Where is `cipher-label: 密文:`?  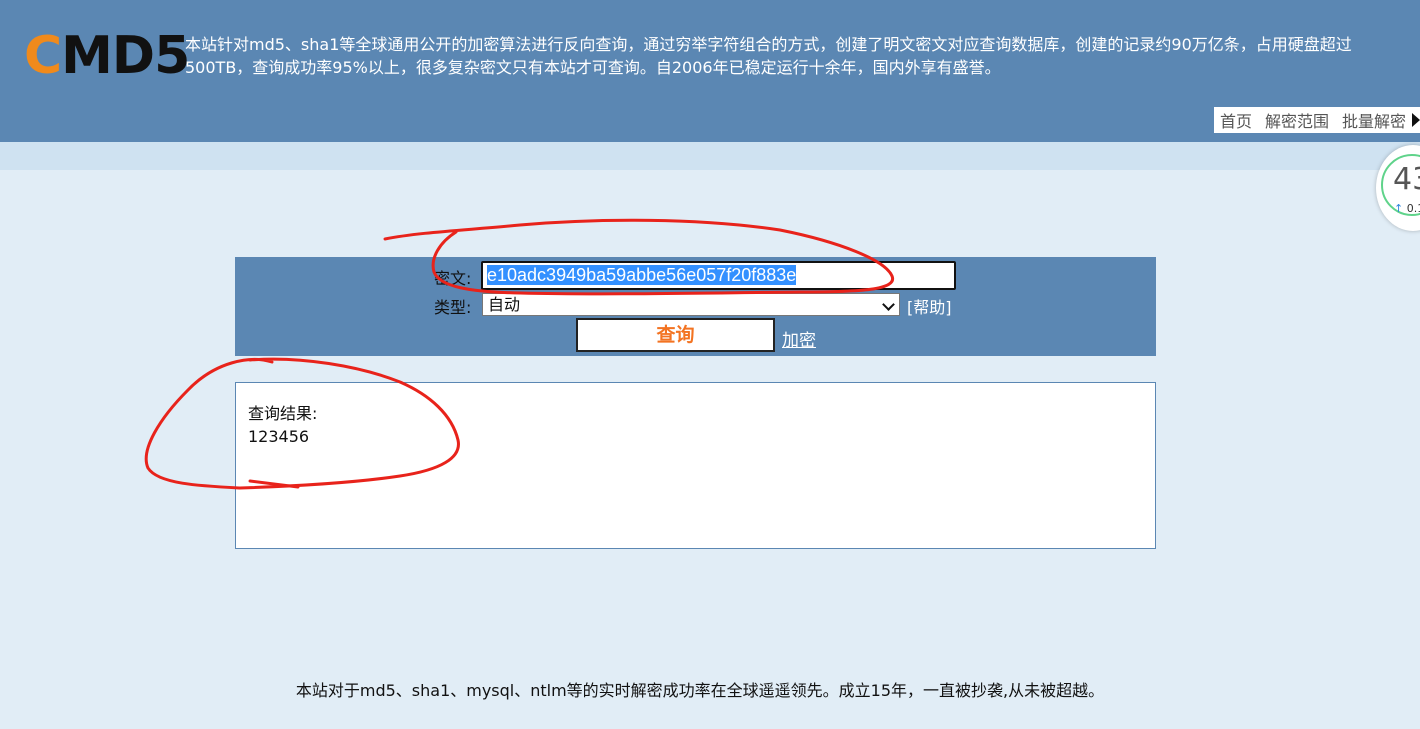
cipher-label: 密文: is located at coordinates (453, 278).